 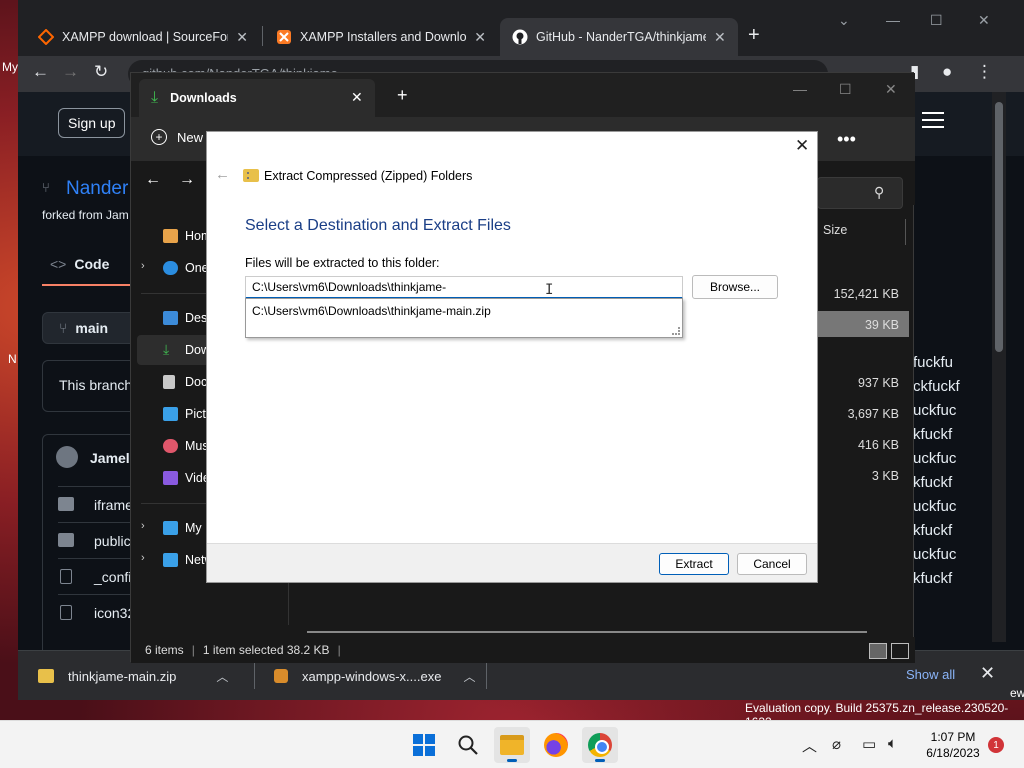 I want to click on explorer-titlebar: ⤓ Downloads ✕ + — ☐ ✕, so click(x=523, y=95).